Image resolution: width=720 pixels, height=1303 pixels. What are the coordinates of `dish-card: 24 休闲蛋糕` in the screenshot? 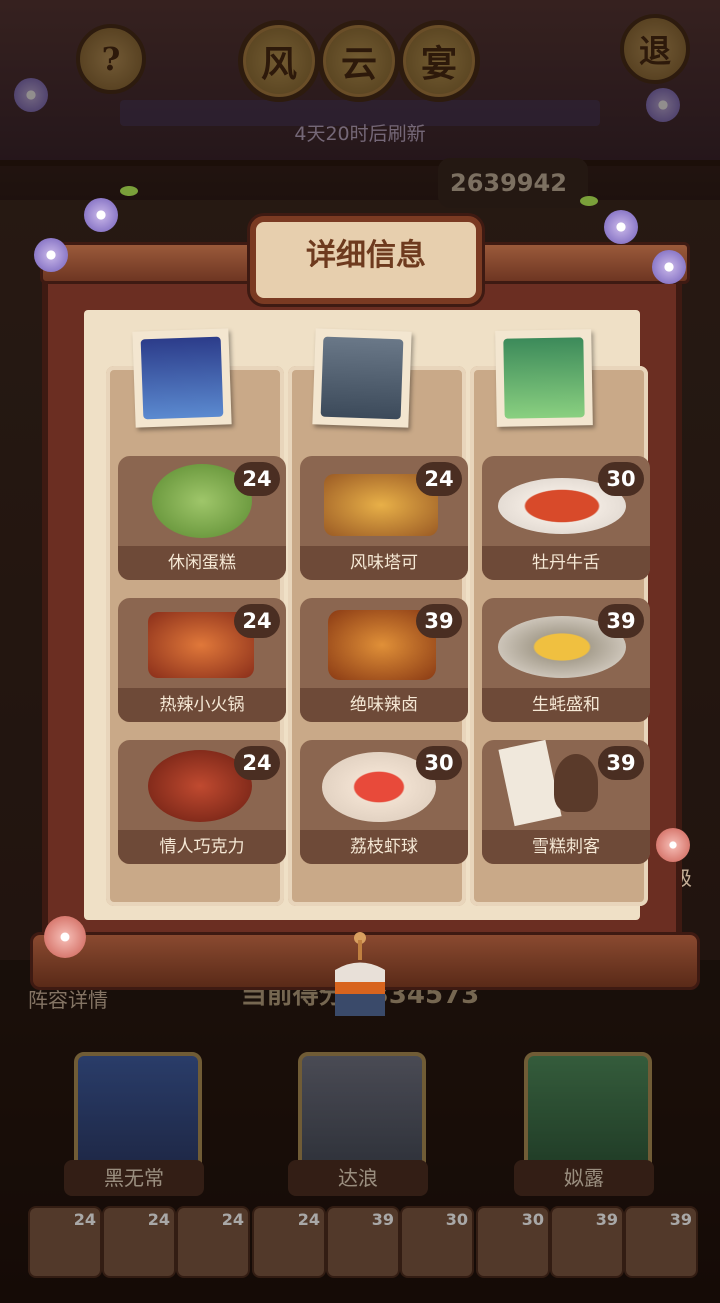 It's located at (202, 518).